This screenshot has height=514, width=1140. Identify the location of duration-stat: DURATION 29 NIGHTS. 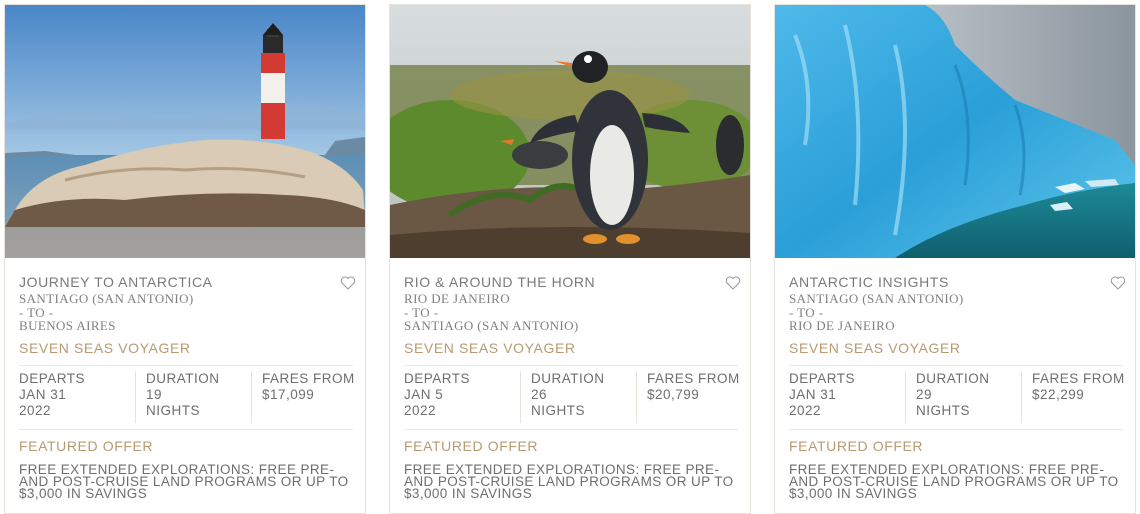
(957, 397).